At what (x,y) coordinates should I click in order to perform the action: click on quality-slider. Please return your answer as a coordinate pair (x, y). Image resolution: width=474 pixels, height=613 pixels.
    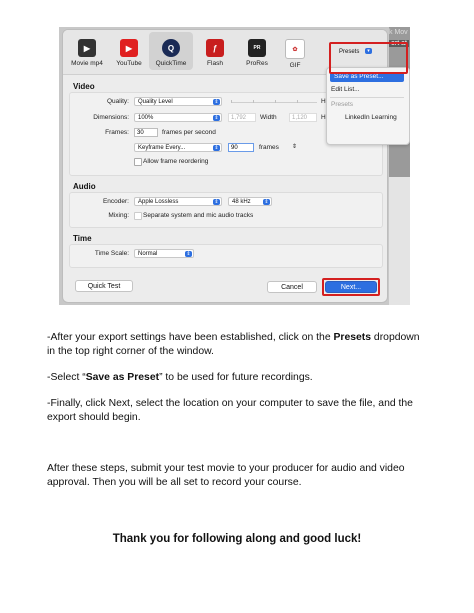
    Looking at the image, I should click on (274, 102).